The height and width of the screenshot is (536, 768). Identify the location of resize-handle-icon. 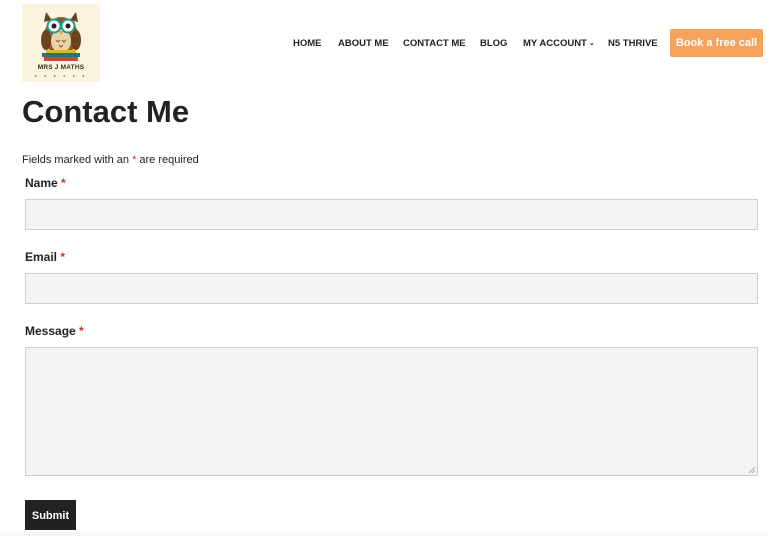
(752, 470).